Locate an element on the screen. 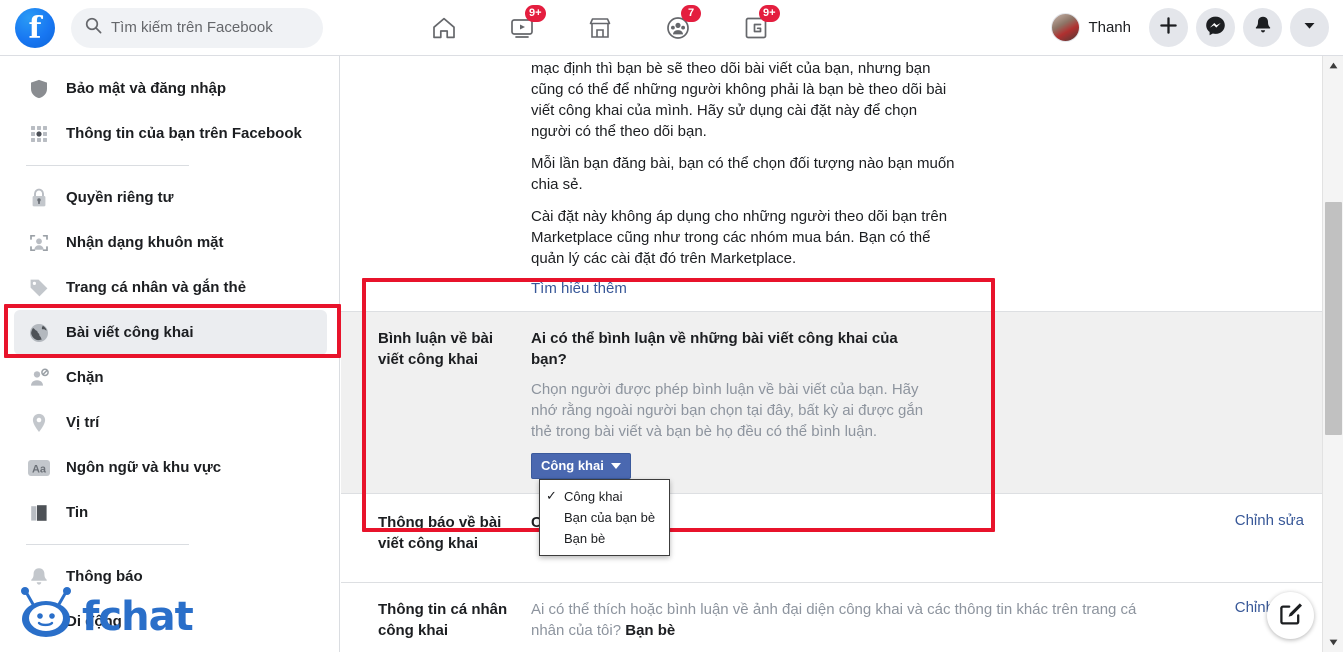 The height and width of the screenshot is (652, 1343). row-label: Thông báo về bài viết công khai is located at coordinates (440, 533).